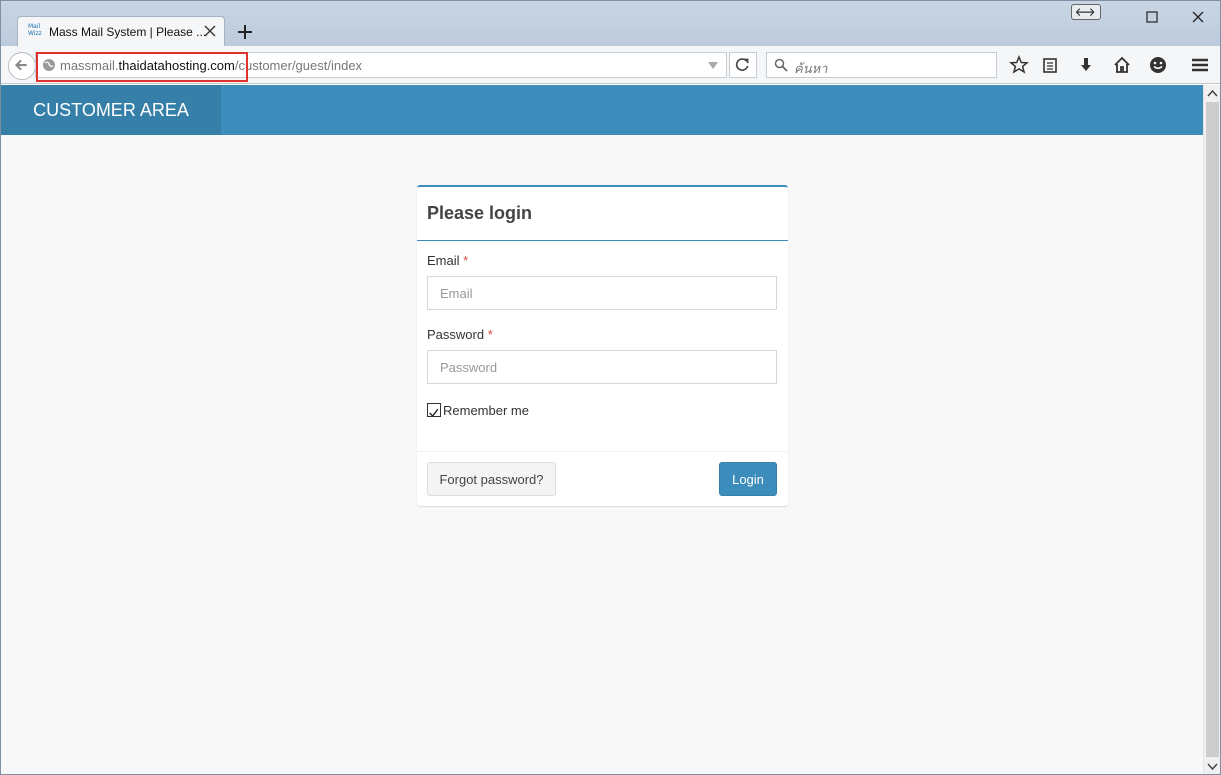 This screenshot has height=775, width=1221. What do you see at coordinates (1199, 17) in the screenshot?
I see `window-close-icon` at bounding box center [1199, 17].